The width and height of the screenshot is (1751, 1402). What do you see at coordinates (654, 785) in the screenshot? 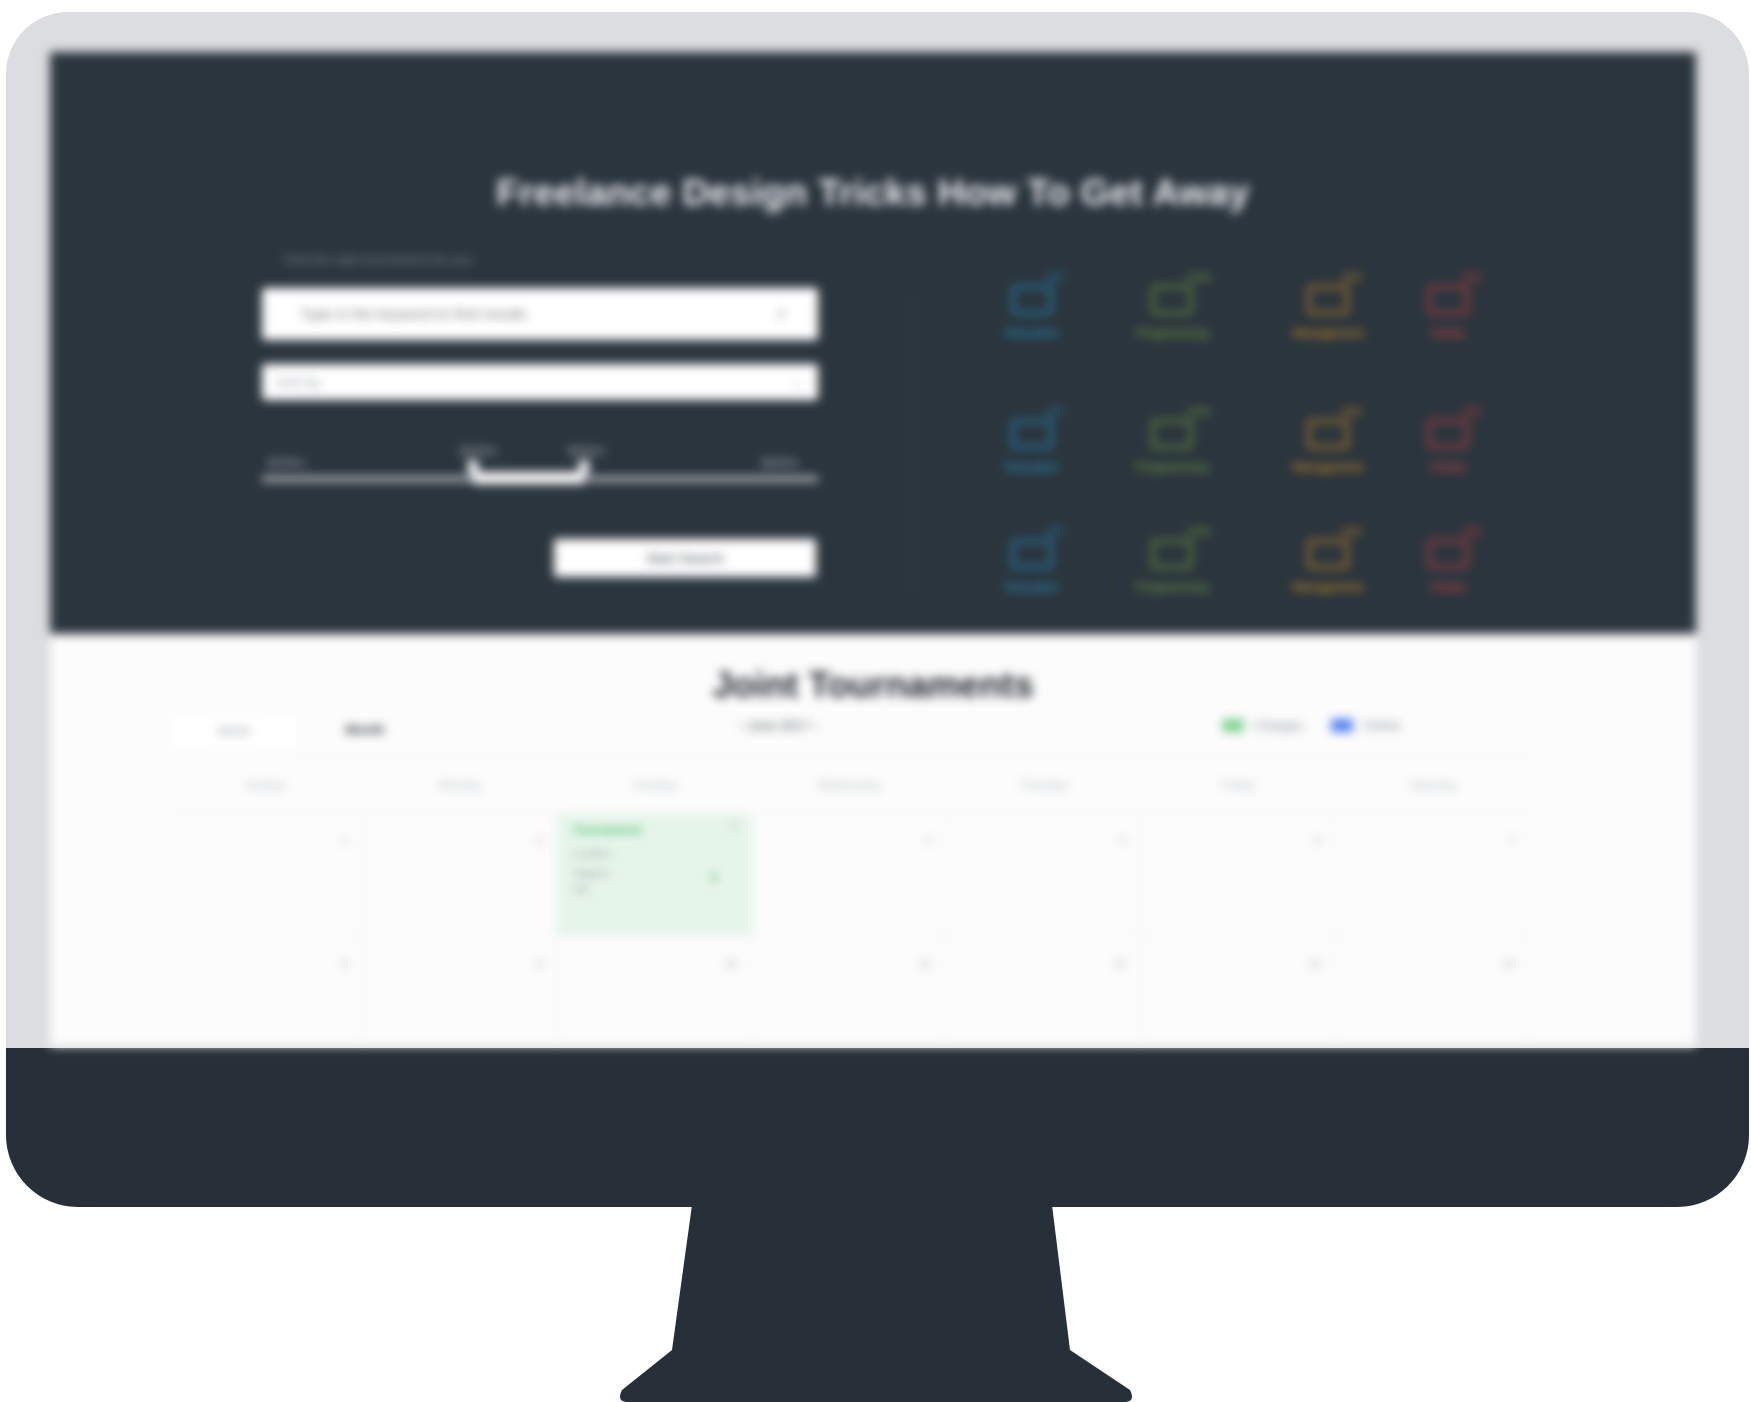
I see `weekday-label: Tuesday` at bounding box center [654, 785].